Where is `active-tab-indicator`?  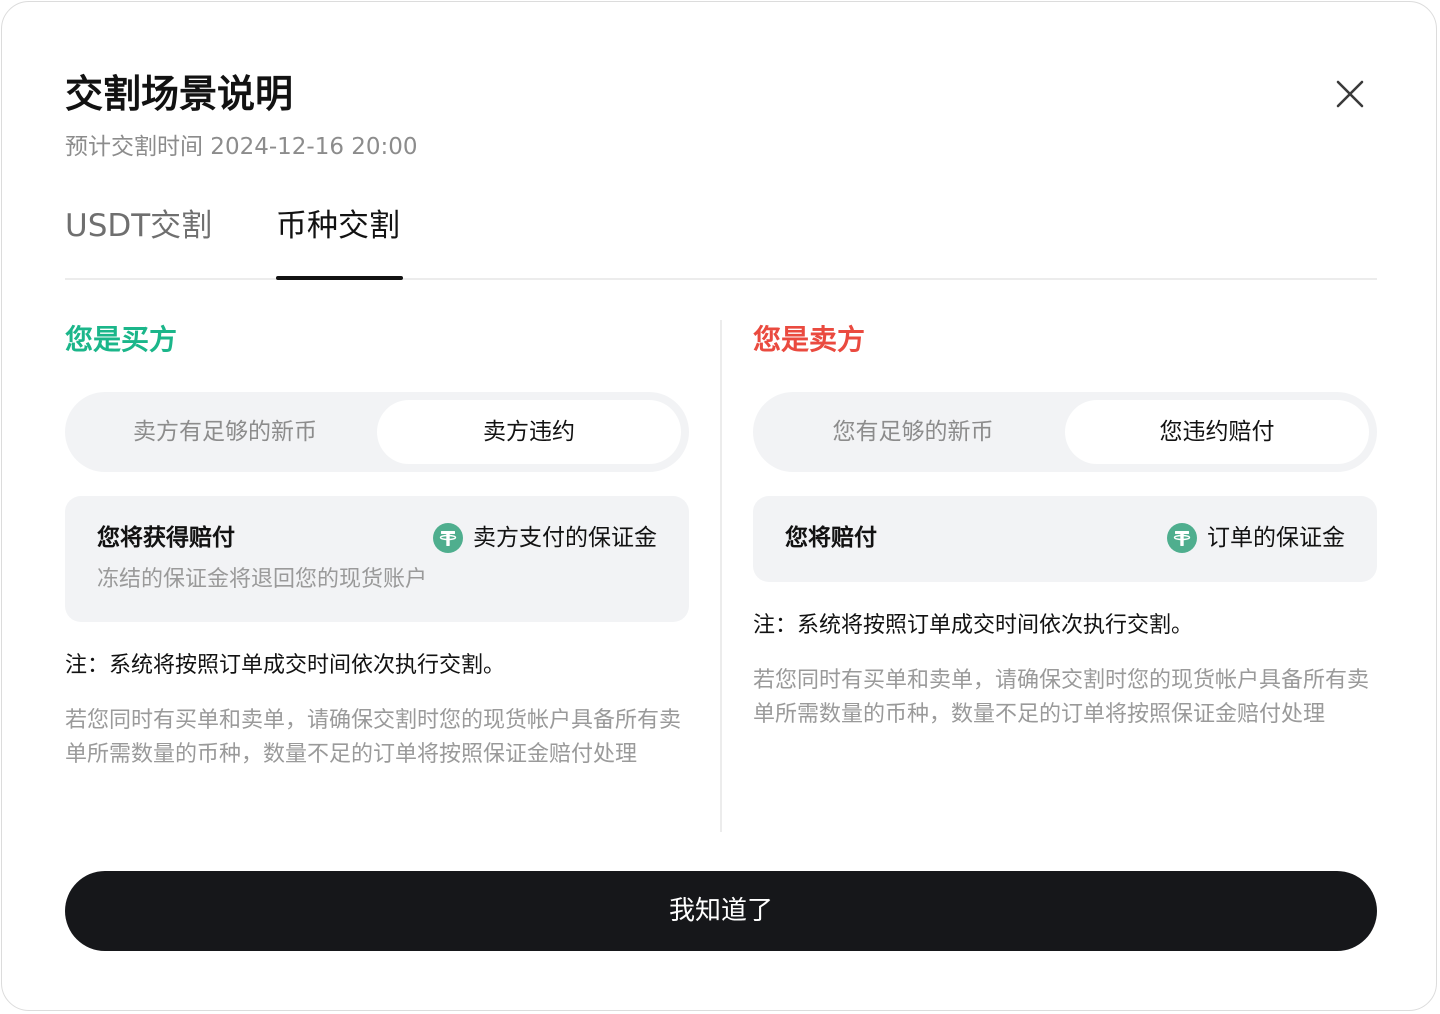 active-tab-indicator is located at coordinates (339, 278).